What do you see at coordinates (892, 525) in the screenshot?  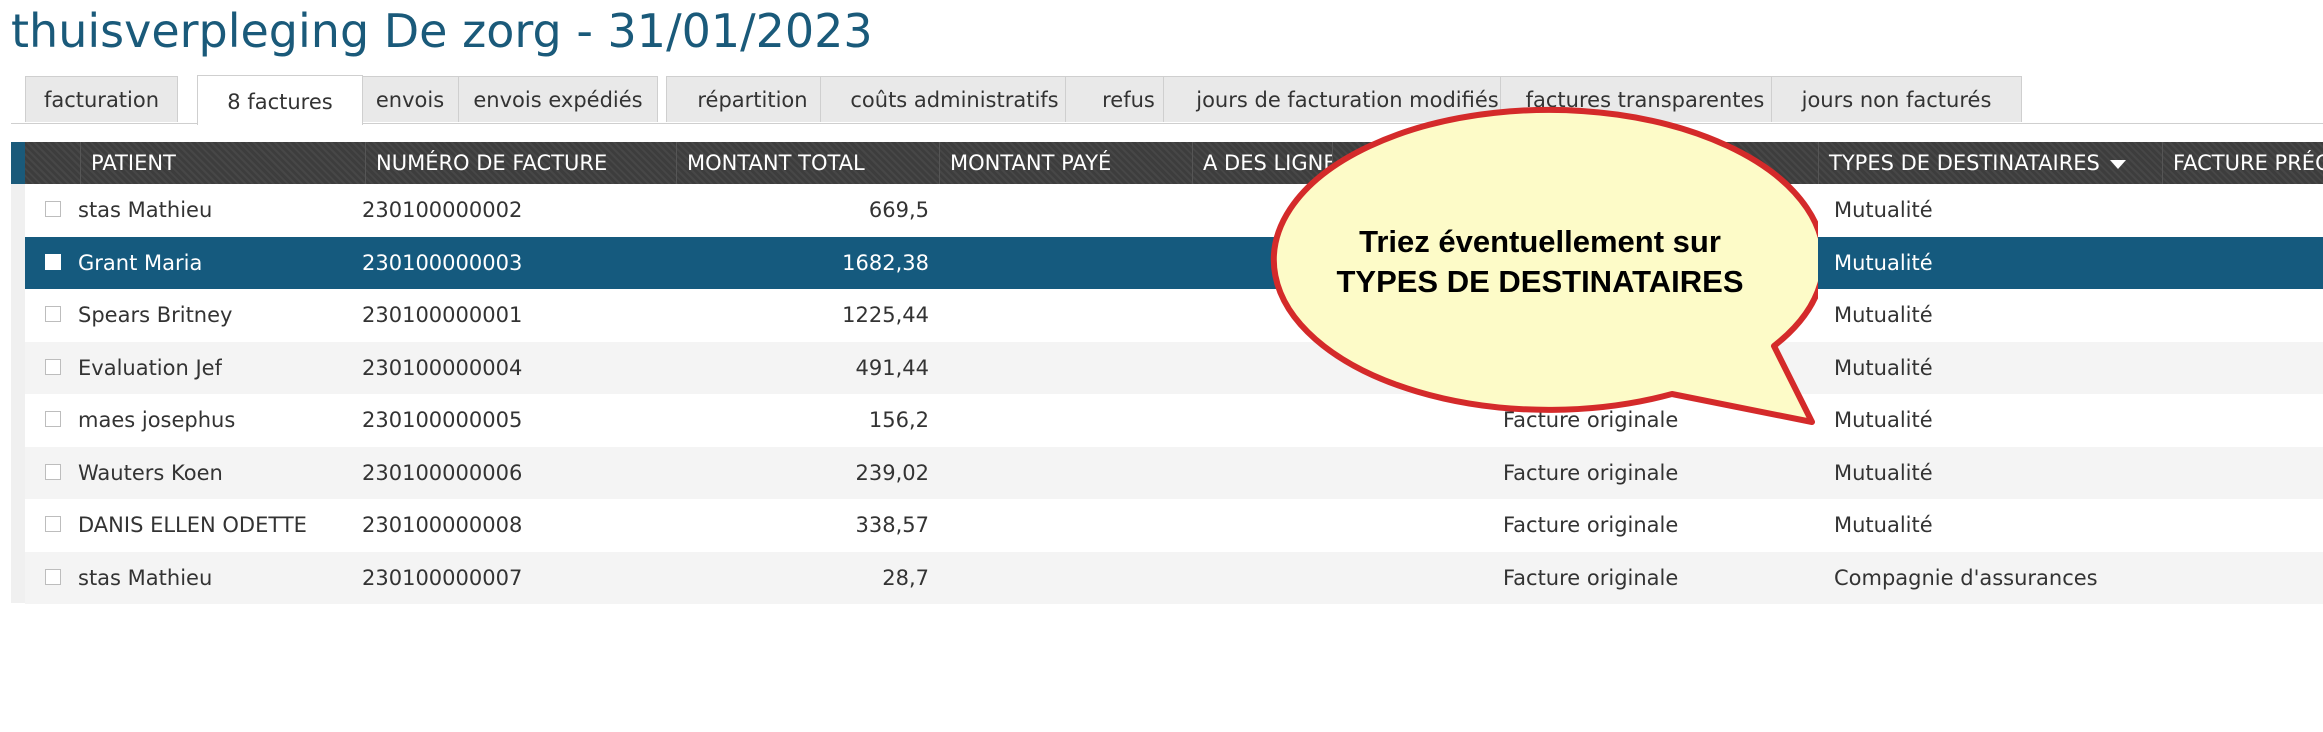 I see `total-amount-cell: 338,57` at bounding box center [892, 525].